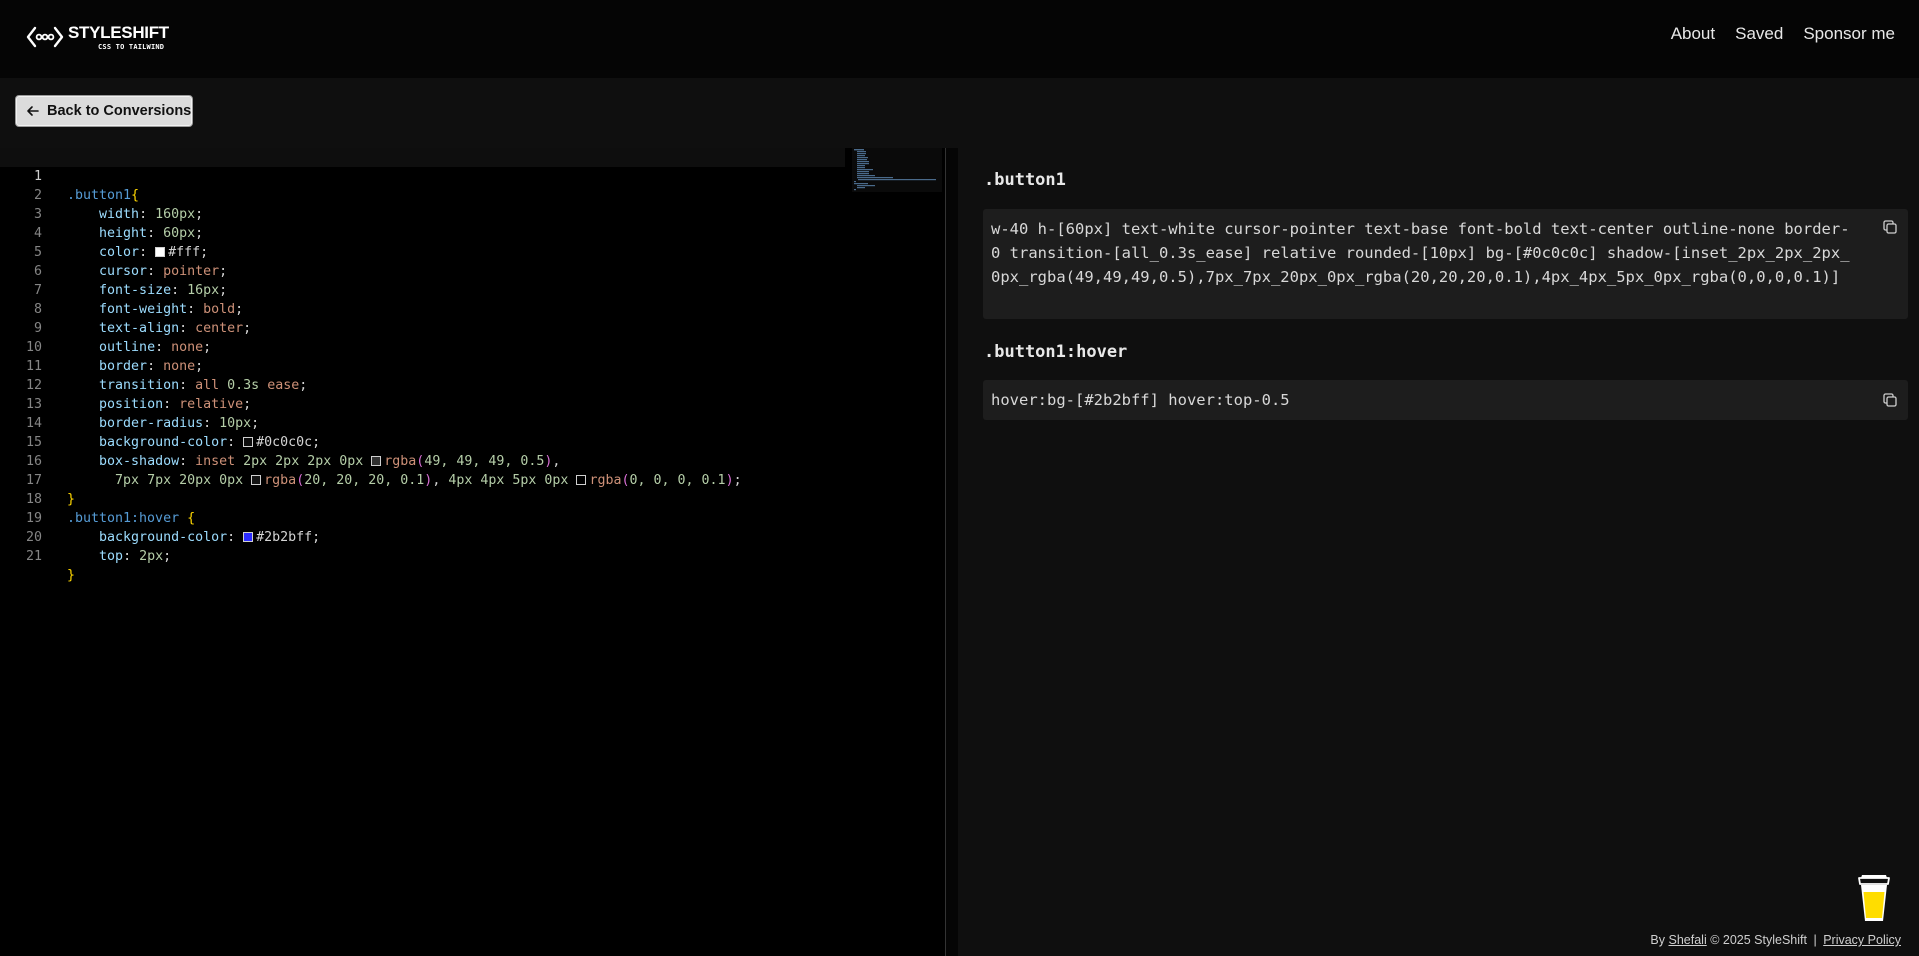 The image size is (1919, 956). I want to click on privacy-policy-link: Privacy Policy, so click(1862, 940).